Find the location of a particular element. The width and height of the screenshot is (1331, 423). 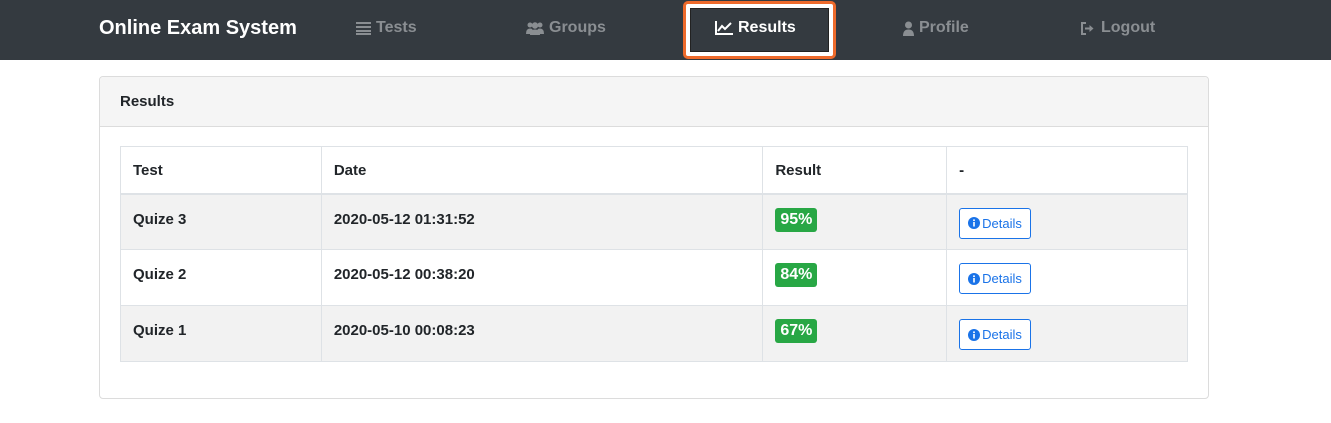

result-badge: 67% is located at coordinates (796, 331).